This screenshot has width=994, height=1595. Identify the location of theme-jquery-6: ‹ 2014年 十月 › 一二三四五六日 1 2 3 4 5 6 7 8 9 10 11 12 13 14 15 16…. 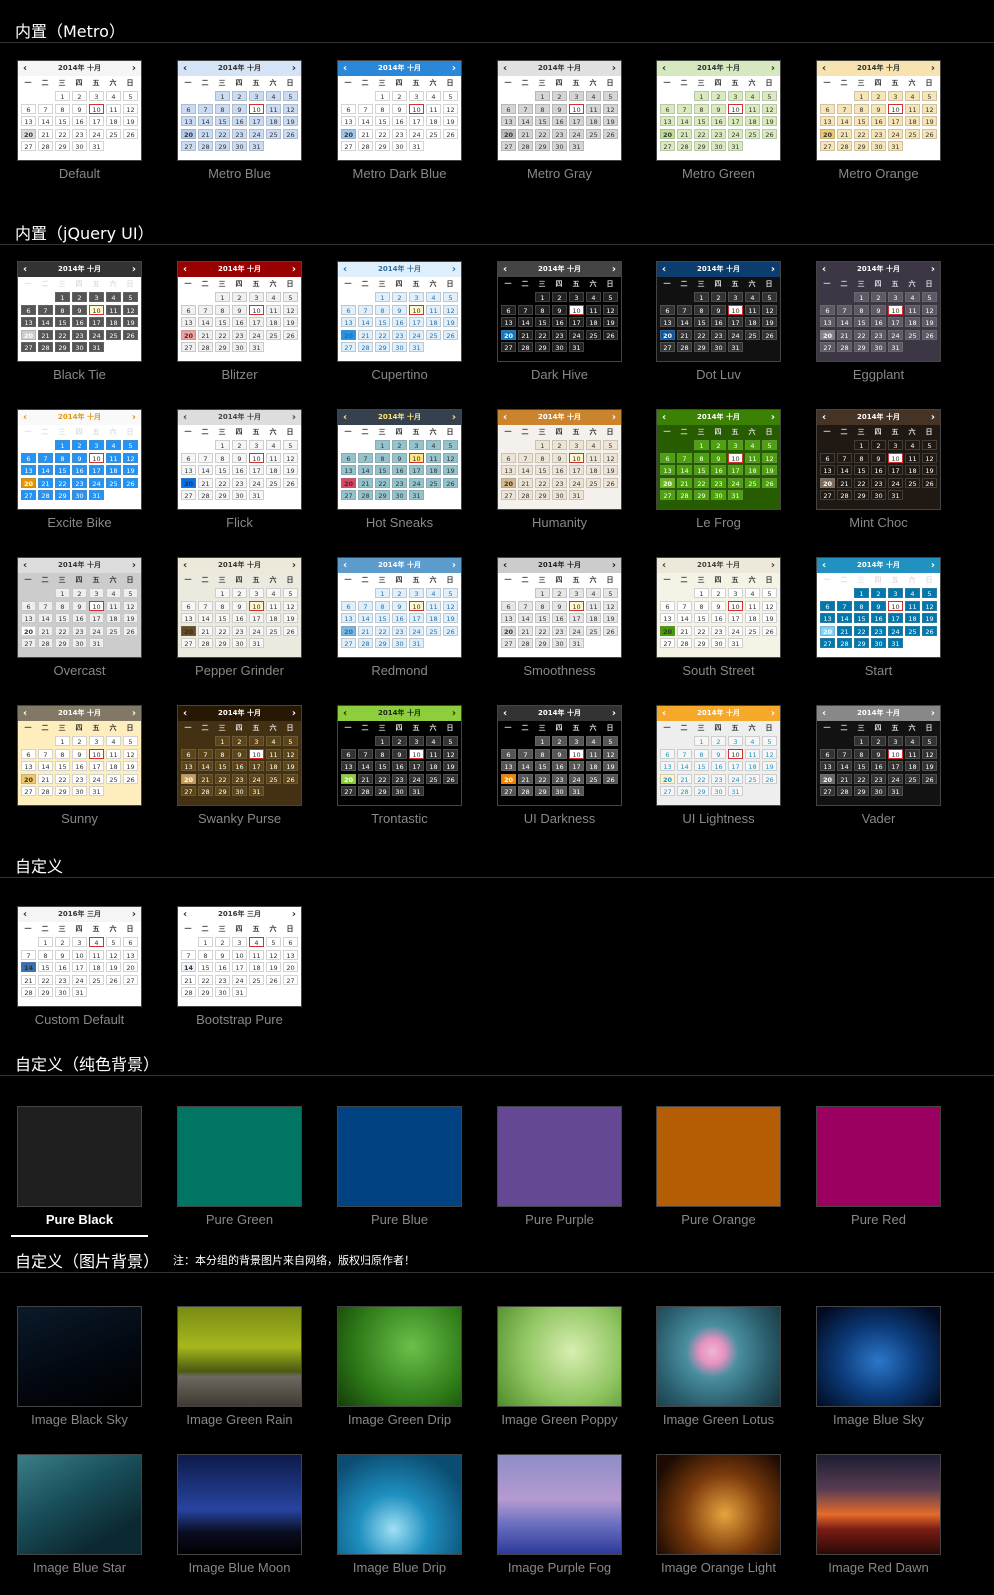
(79, 471).